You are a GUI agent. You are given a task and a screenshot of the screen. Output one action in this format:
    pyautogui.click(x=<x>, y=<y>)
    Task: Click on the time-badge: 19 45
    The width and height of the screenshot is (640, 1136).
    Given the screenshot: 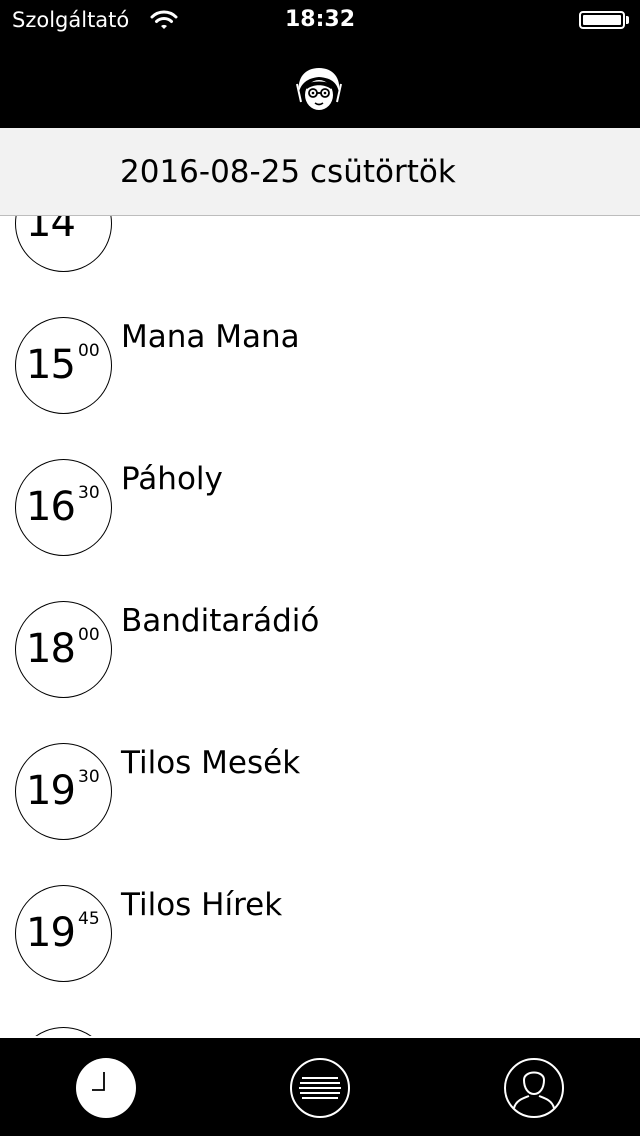 What is the action you would take?
    pyautogui.click(x=63, y=933)
    